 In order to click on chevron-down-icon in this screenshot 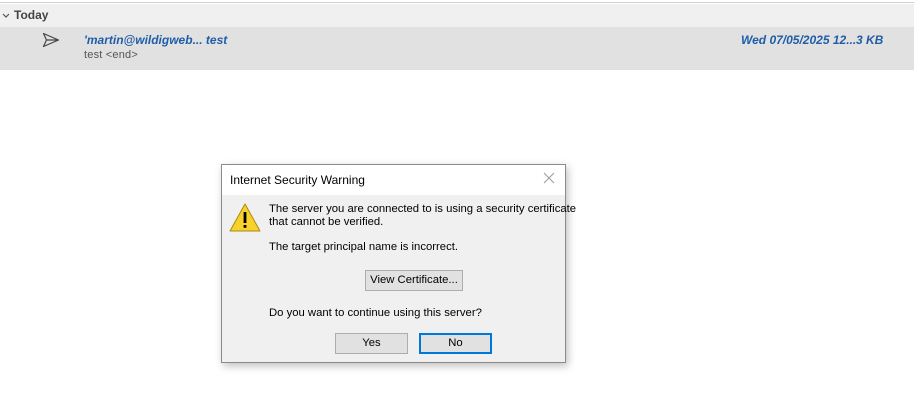, I will do `click(6, 15)`.